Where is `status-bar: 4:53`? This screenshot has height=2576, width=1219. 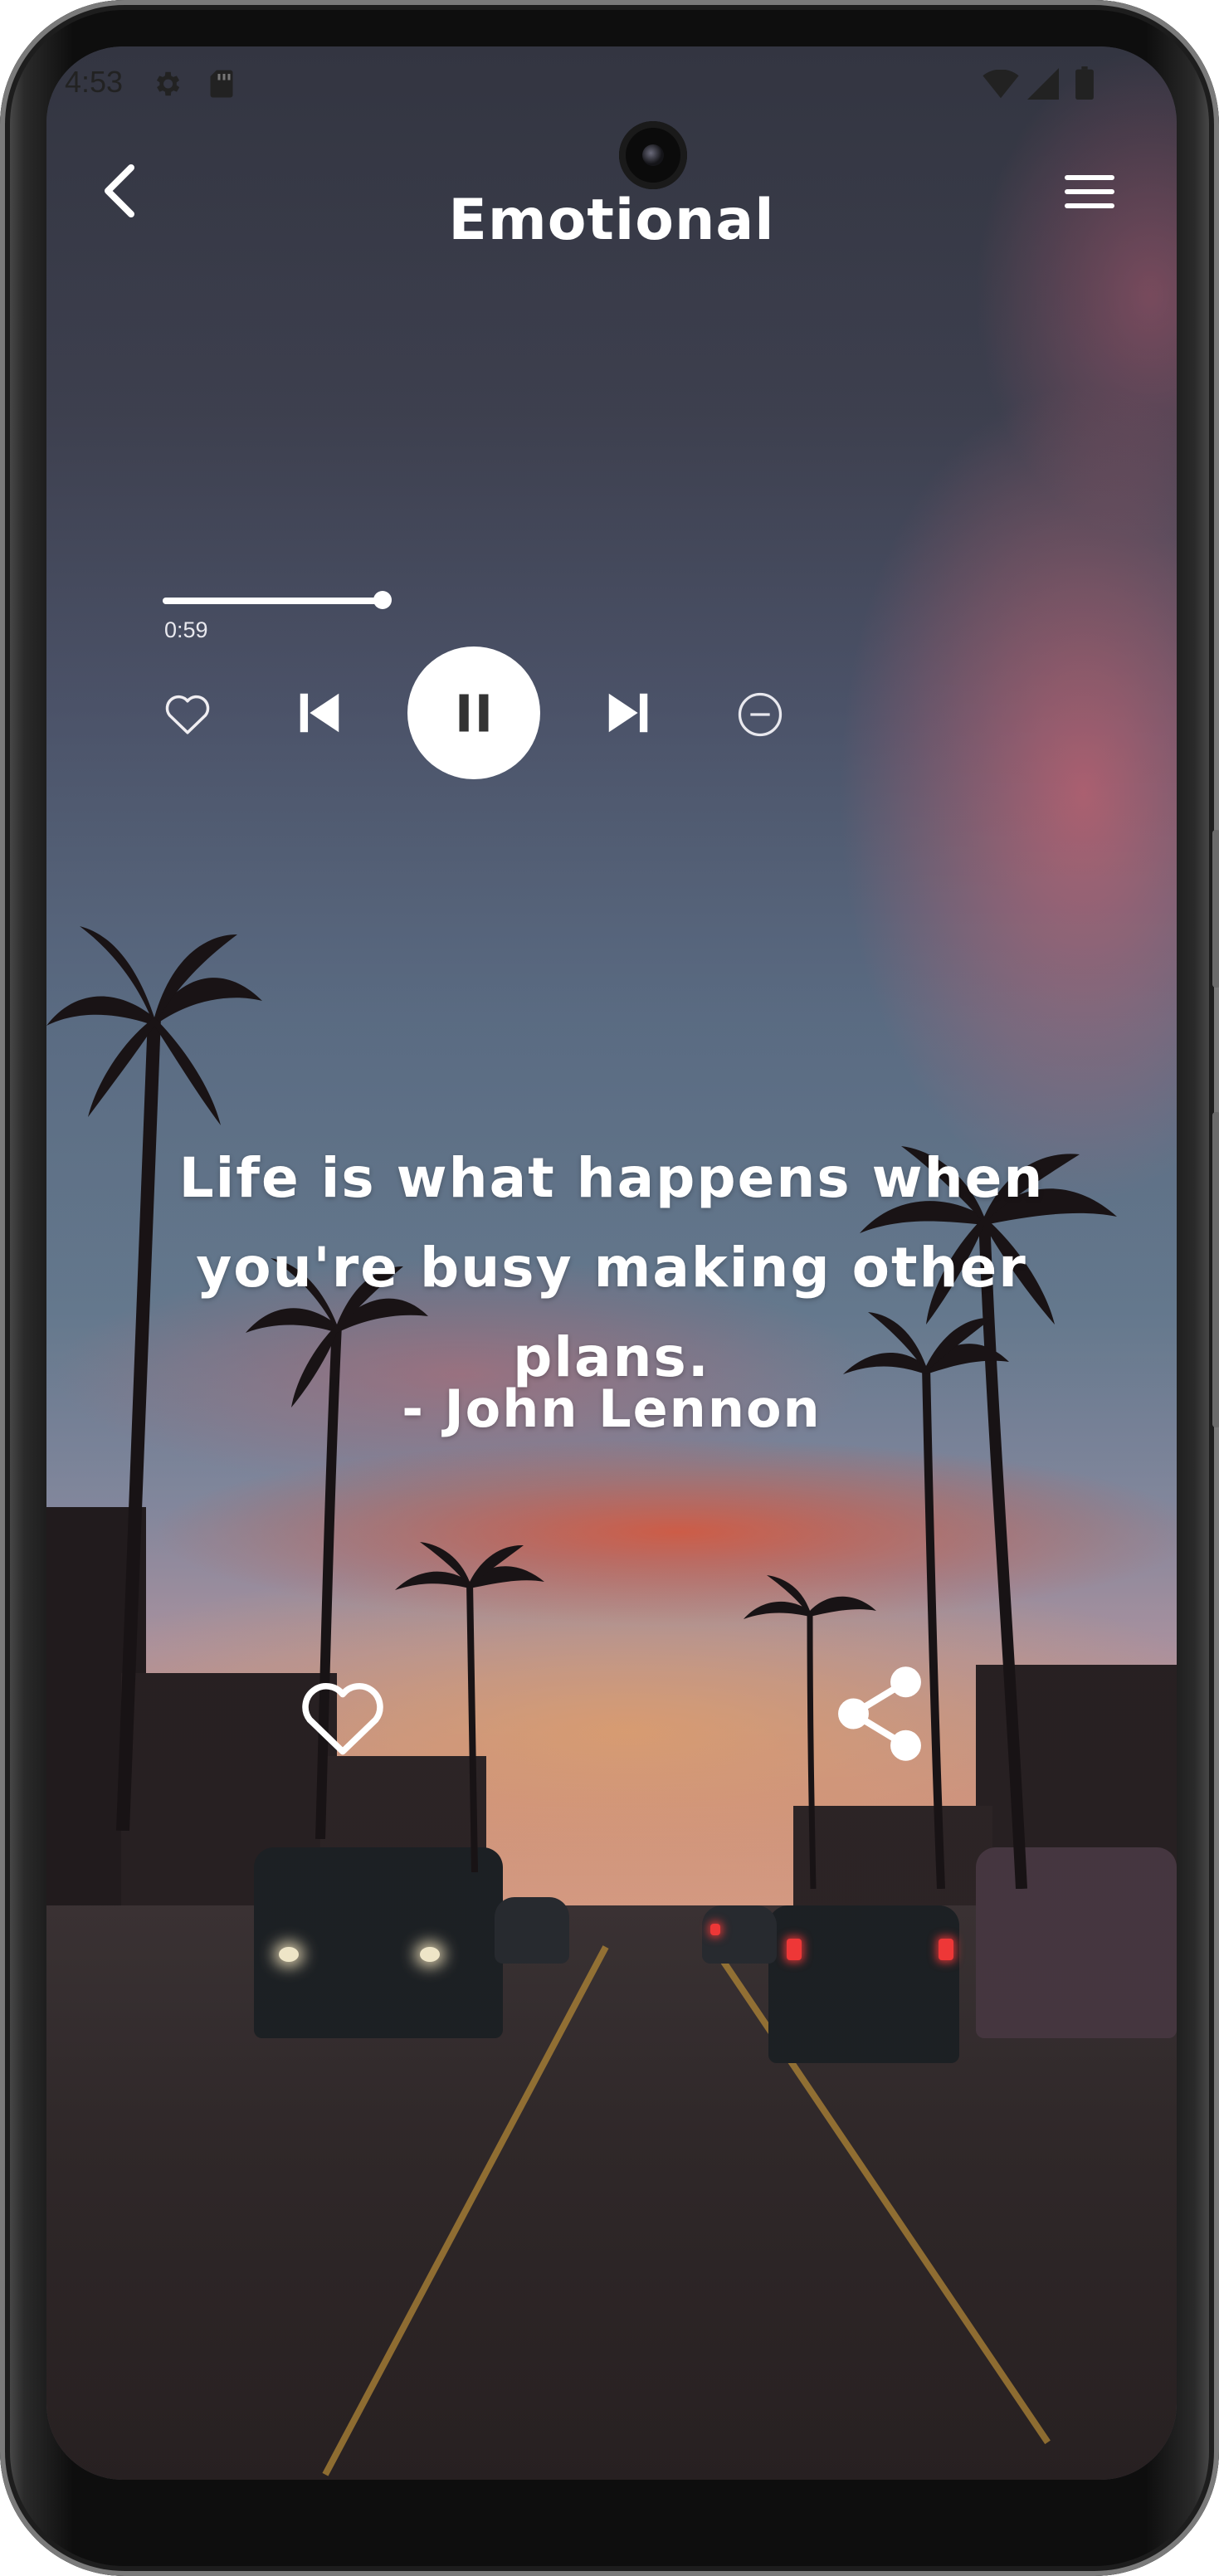 status-bar: 4:53 is located at coordinates (612, 84).